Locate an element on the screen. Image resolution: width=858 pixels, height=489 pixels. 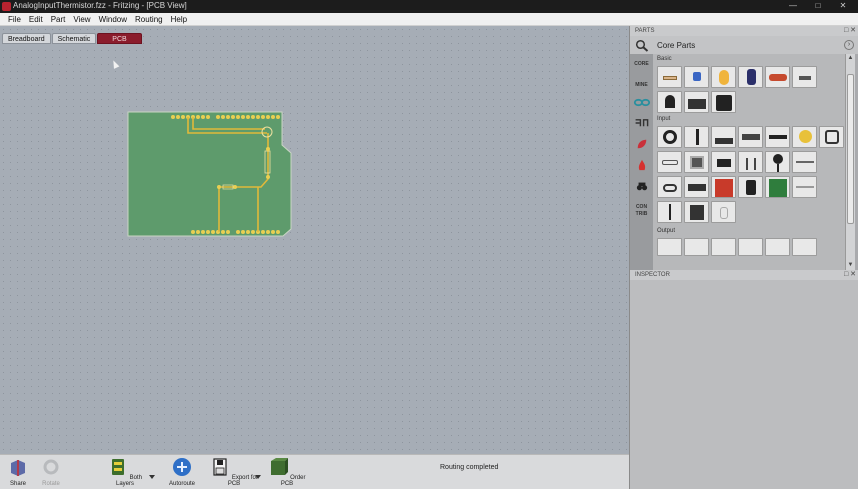
part-piezo is located at coordinates (831, 137).